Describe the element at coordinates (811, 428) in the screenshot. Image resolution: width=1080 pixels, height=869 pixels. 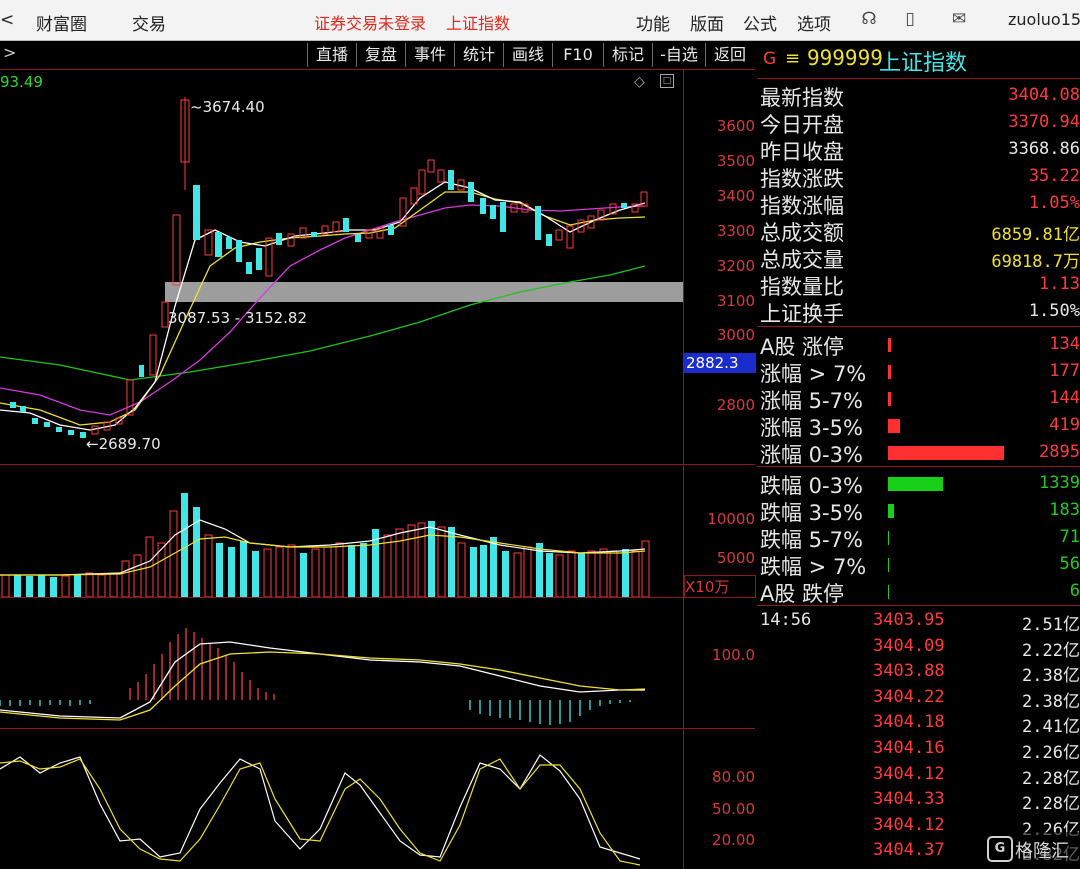
I see `advance-bucket-label: 涨幅 3-5%` at that location.